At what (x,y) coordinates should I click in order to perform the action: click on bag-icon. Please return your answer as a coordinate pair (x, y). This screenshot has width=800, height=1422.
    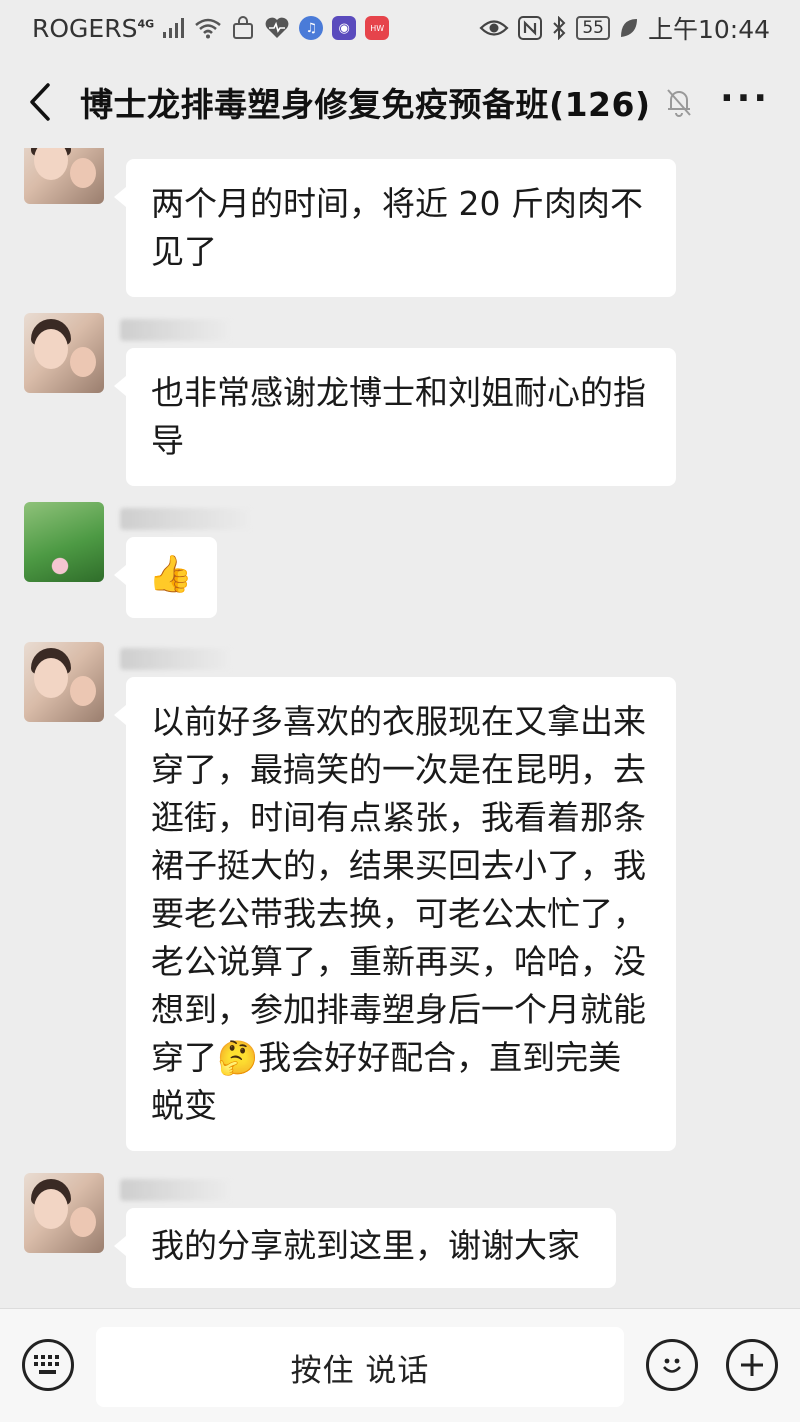
    Looking at the image, I should click on (243, 27).